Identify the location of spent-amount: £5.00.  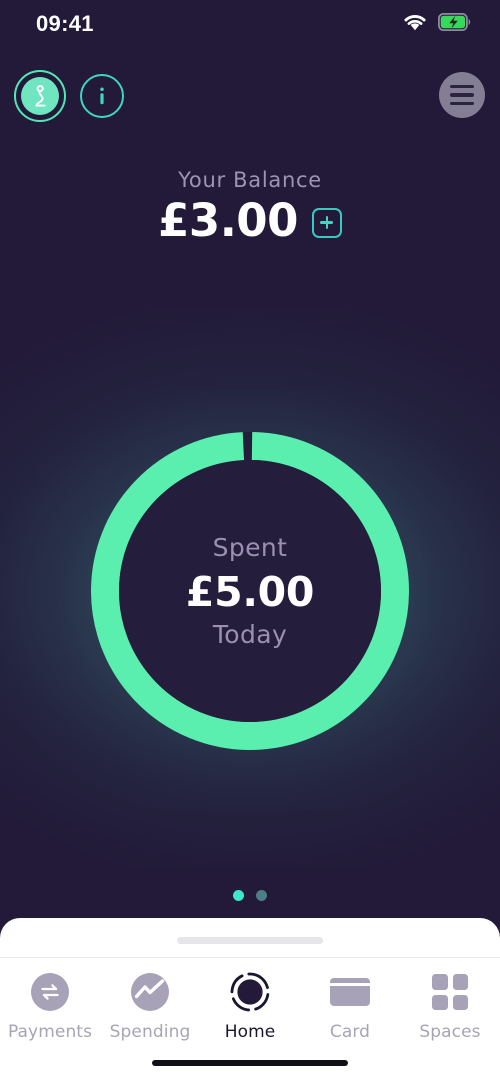
(250, 592).